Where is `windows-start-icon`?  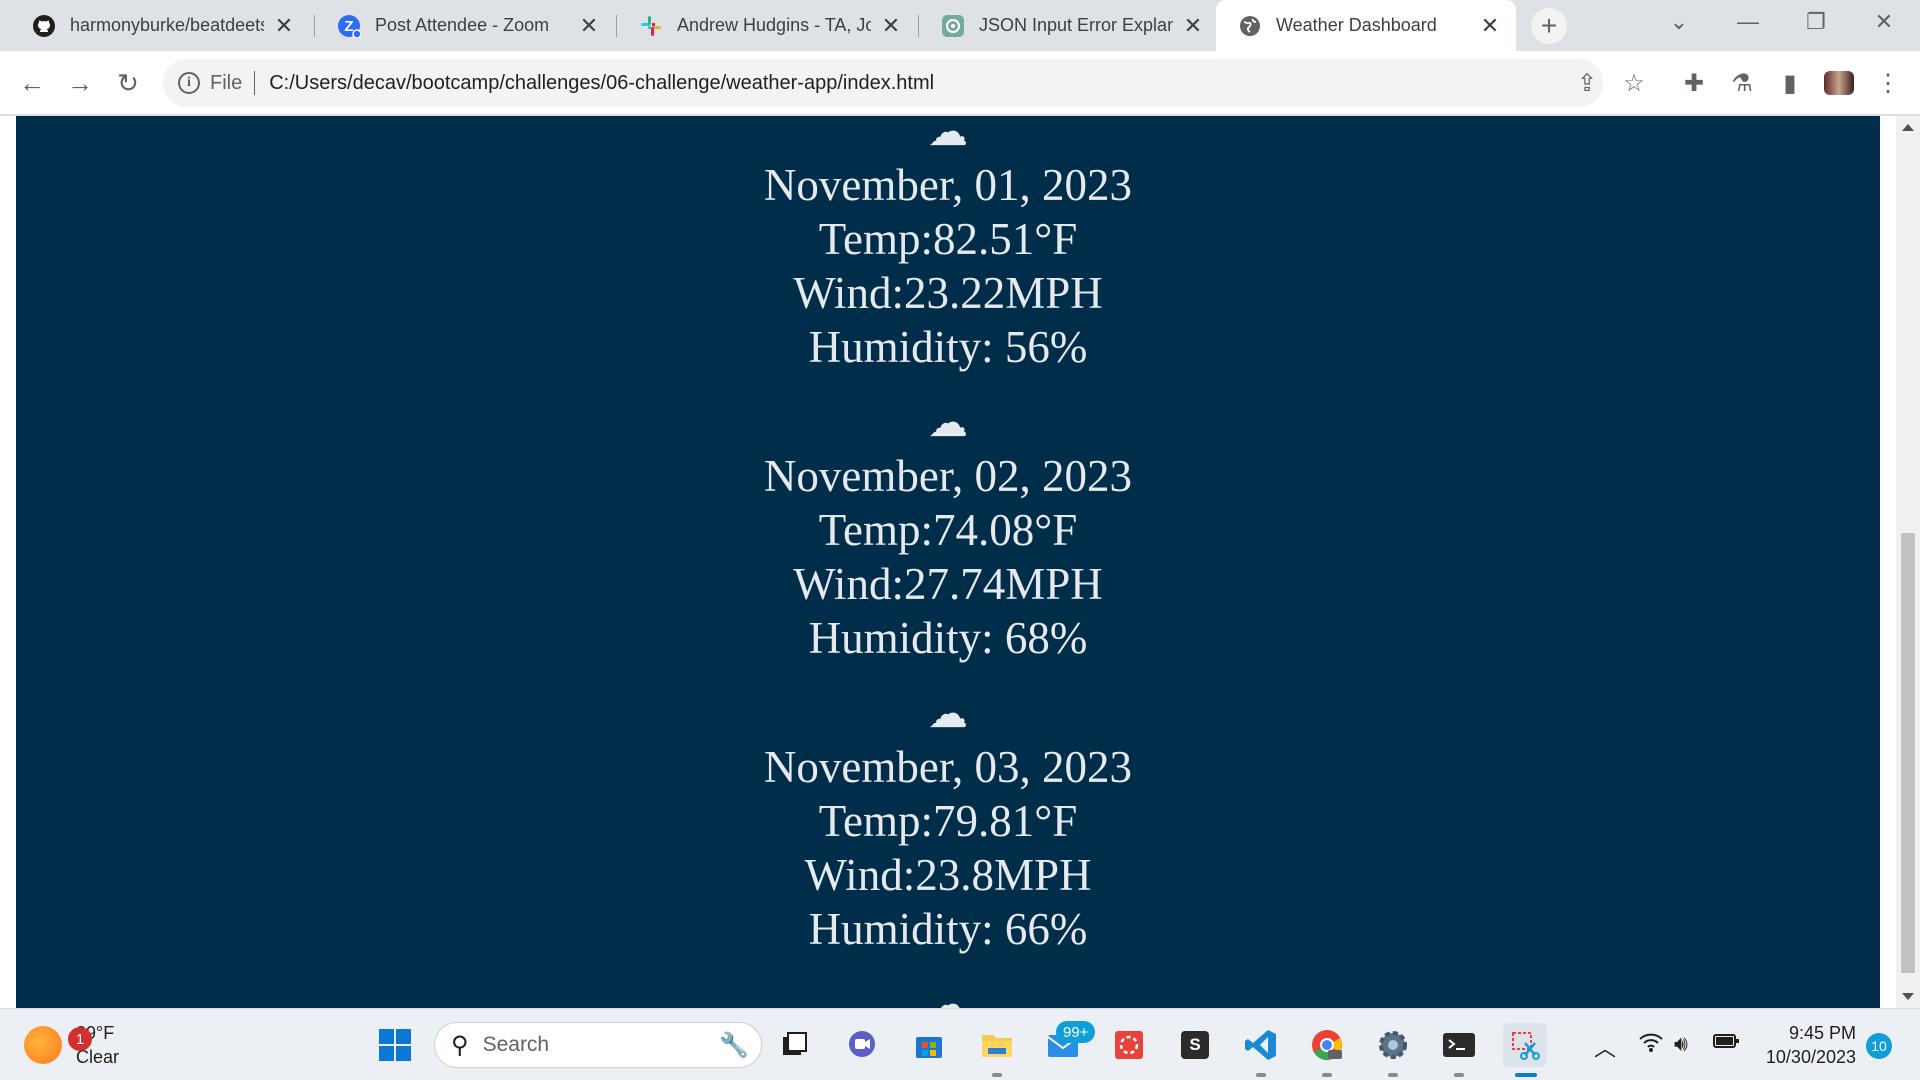
windows-start-icon is located at coordinates (395, 1045).